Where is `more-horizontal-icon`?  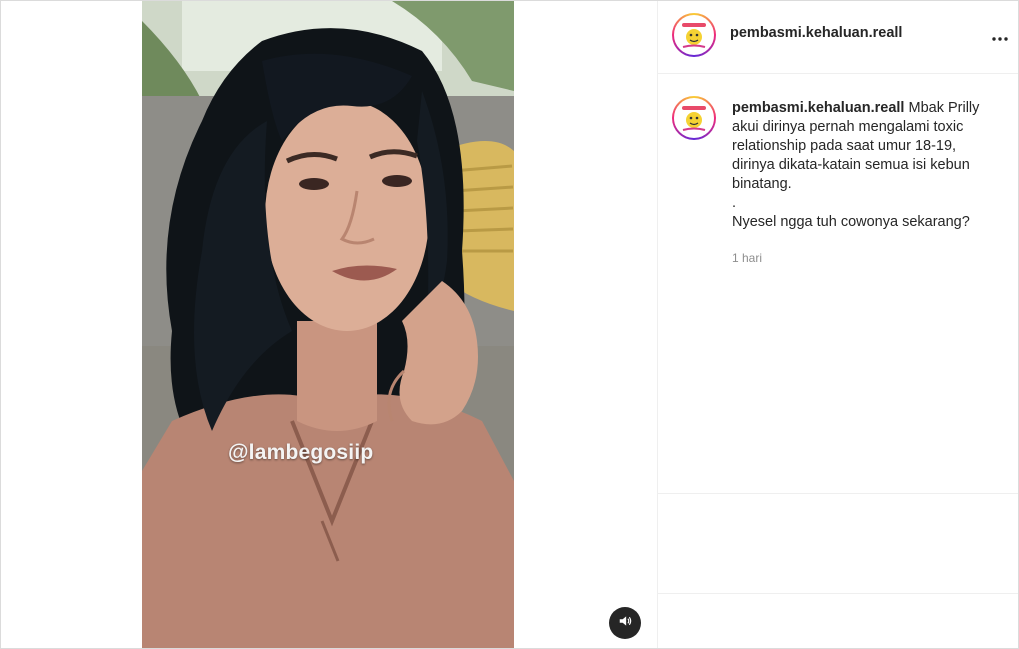 more-horizontal-icon is located at coordinates (1000, 37).